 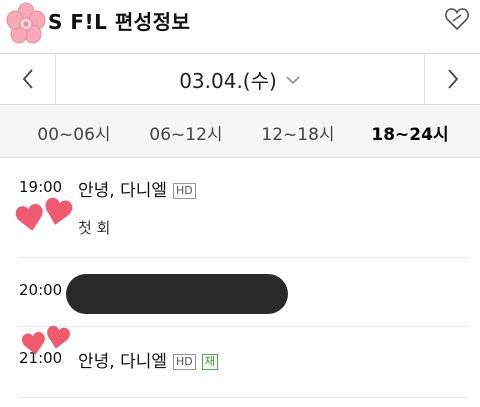 I want to click on app-header: S F!L 편성정보, so click(x=240, y=23).